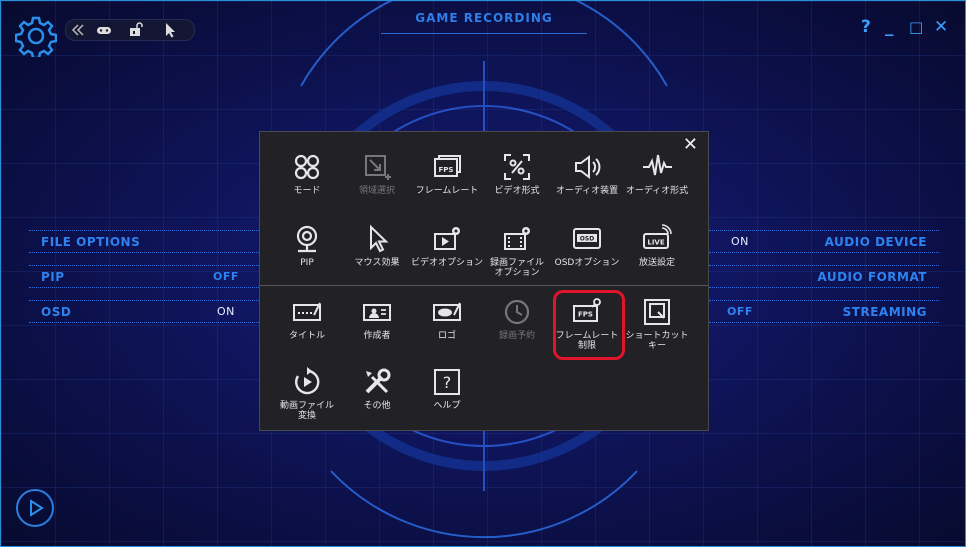  I want to click on file-options-row: FILE OPTIONS, so click(144, 242).